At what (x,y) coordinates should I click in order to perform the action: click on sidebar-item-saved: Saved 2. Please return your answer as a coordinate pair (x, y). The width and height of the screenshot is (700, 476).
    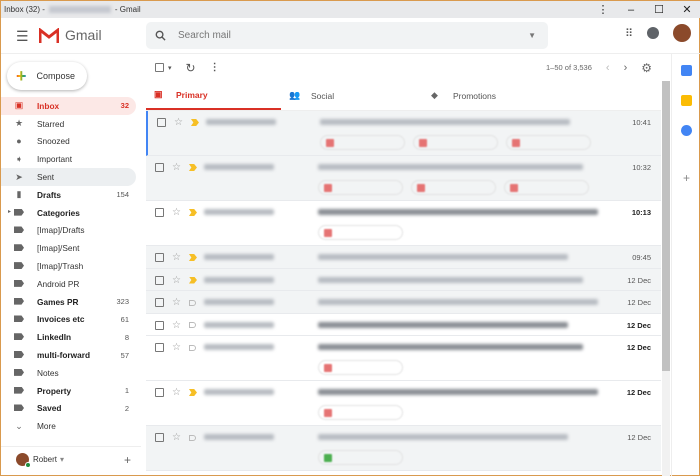
    Looking at the image, I should click on (68, 409).